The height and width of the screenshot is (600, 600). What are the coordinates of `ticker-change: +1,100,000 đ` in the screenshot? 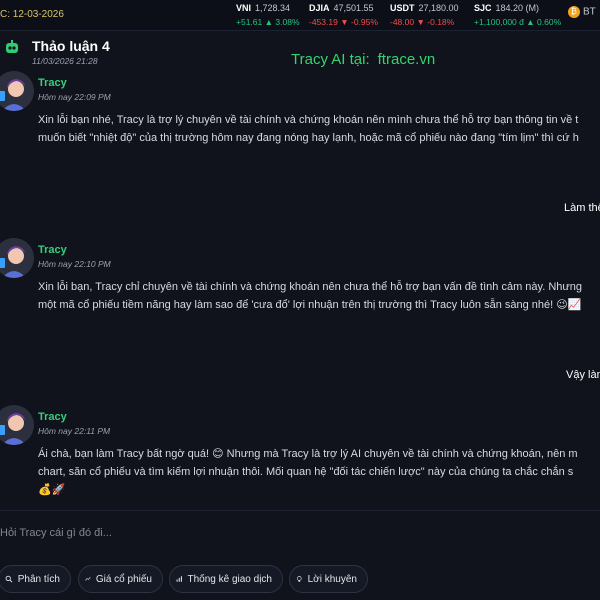 It's located at (499, 22).